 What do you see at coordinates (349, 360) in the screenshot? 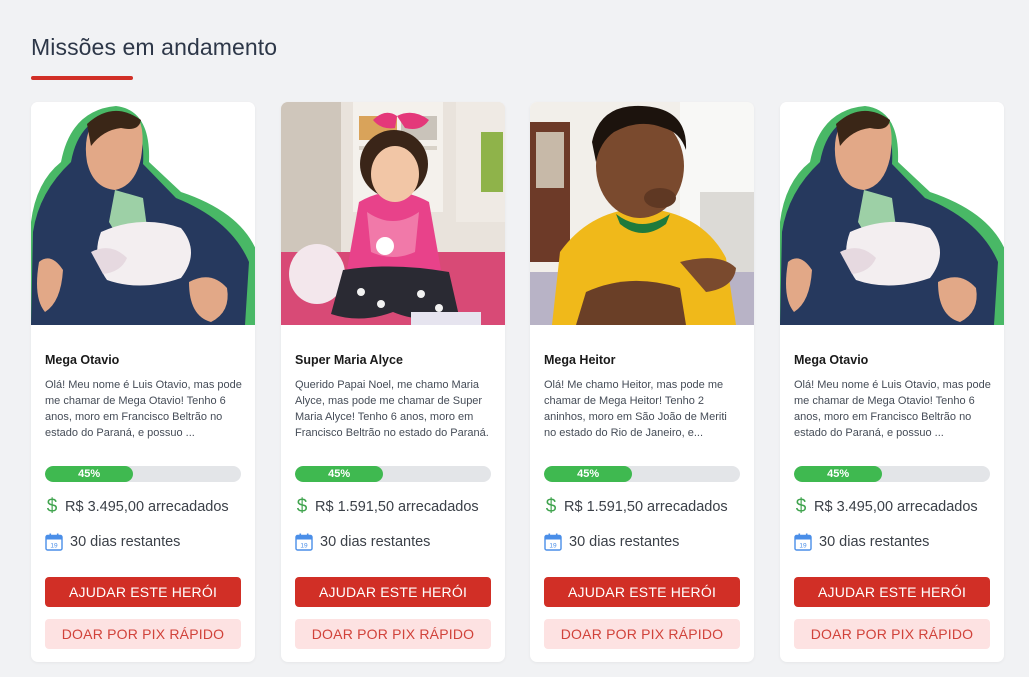
I see `hero-name: Super Maria Alyce` at bounding box center [349, 360].